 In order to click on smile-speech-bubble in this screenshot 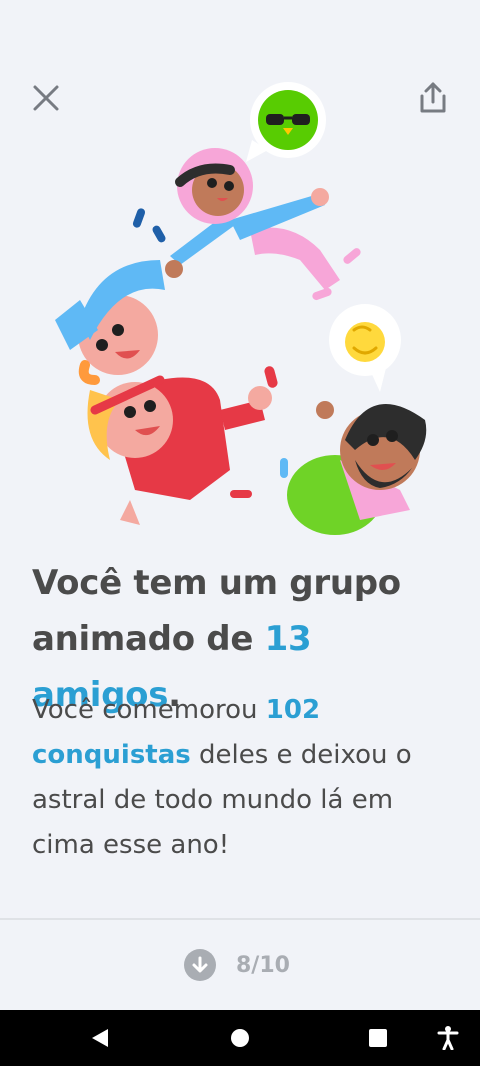, I will do `click(365, 348)`.